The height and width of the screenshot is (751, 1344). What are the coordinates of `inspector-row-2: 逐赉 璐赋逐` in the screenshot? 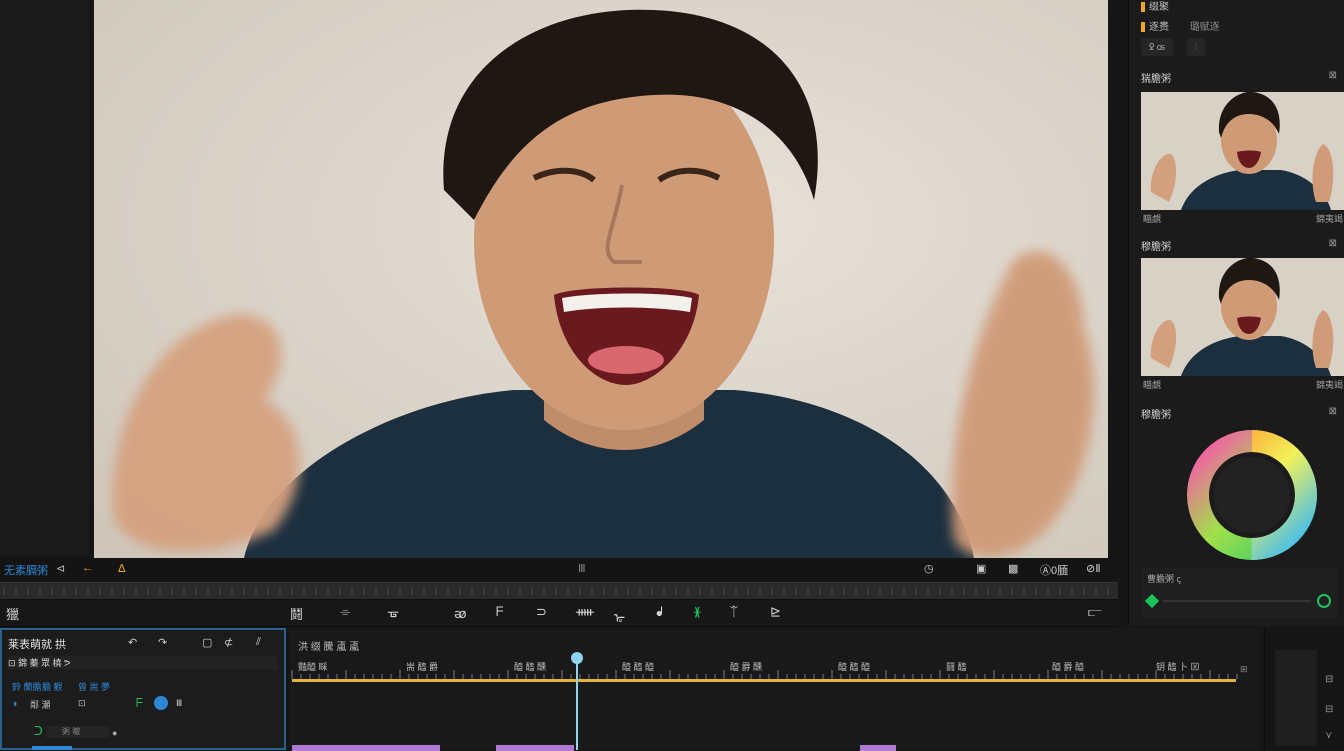 It's located at (1180, 25).